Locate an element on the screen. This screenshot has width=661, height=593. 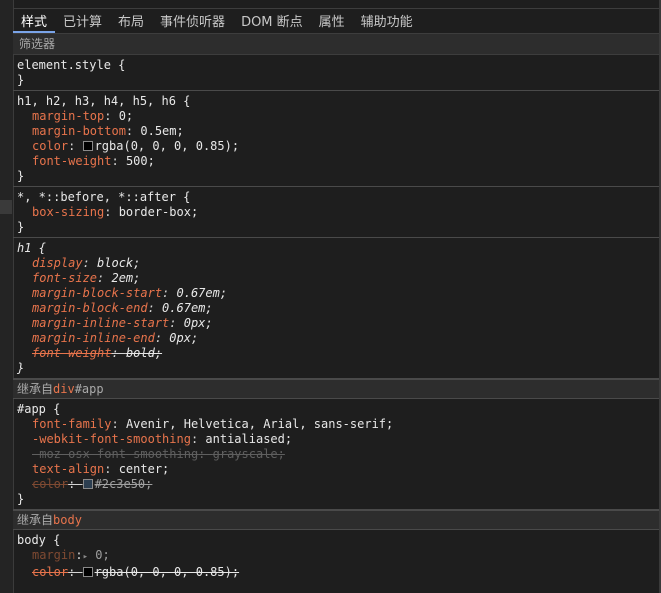
rule-selector: h1, h2, h3, h4, h5, h6 { is located at coordinates (336, 101).